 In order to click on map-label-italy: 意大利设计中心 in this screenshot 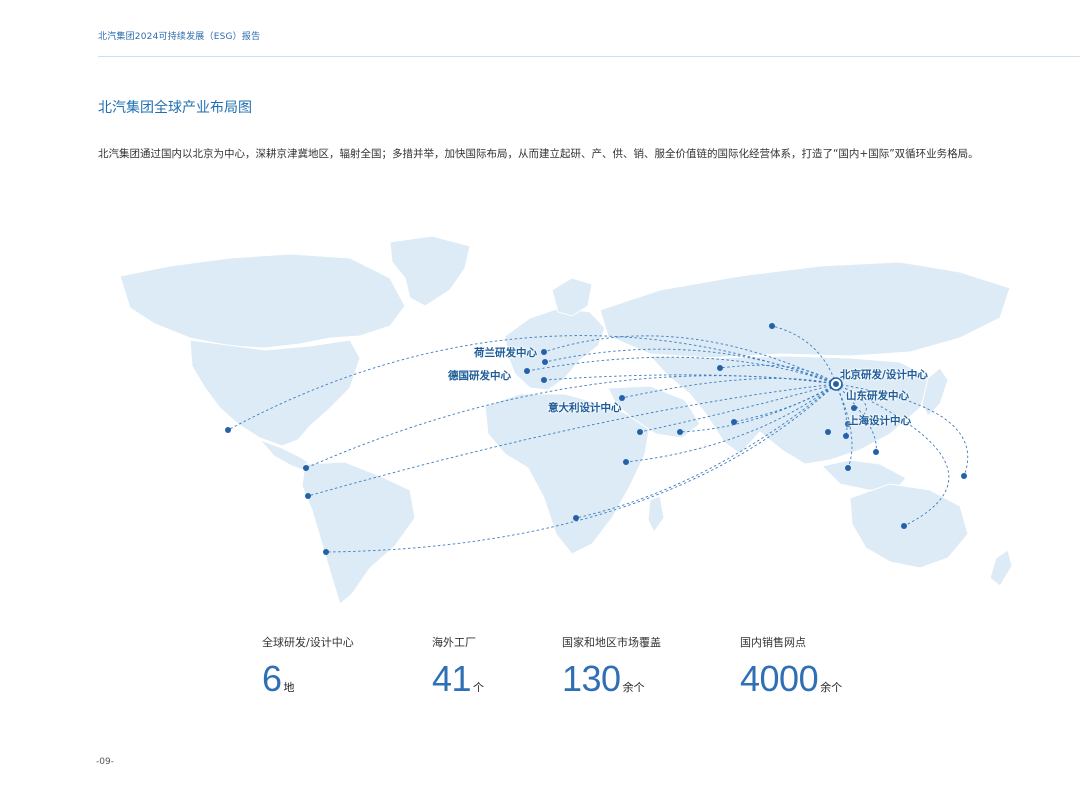, I will do `click(585, 408)`.